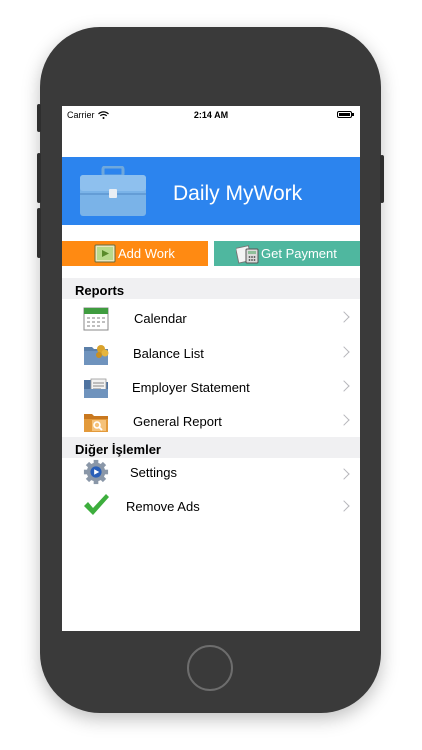 This screenshot has height=750, width=422. Describe the element at coordinates (146, 253) in the screenshot. I see `add-work-label: Add Work` at that location.